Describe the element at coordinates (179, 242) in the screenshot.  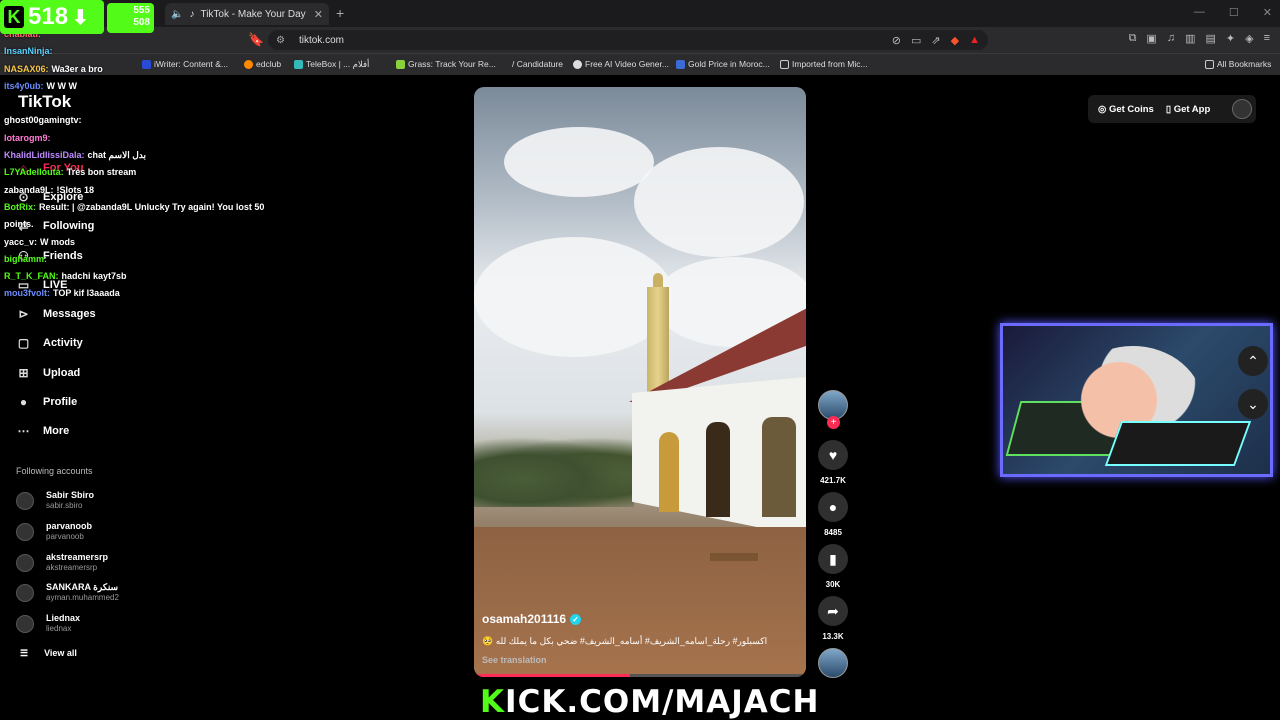
I see `chat-message: yacc_v: W mods` at that location.